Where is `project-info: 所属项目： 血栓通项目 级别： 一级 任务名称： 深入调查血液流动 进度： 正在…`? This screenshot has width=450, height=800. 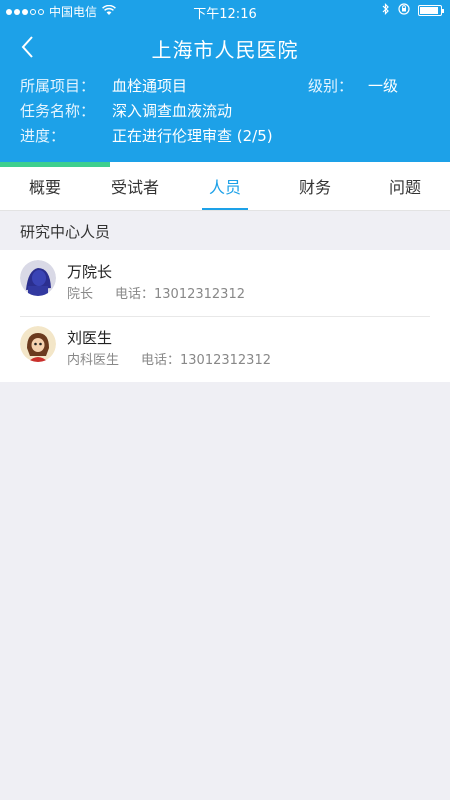 project-info: 所属项目： 血栓通项目 级别： 一级 任务名称： 深入调查血液流动 进度： 正在… is located at coordinates (230, 112).